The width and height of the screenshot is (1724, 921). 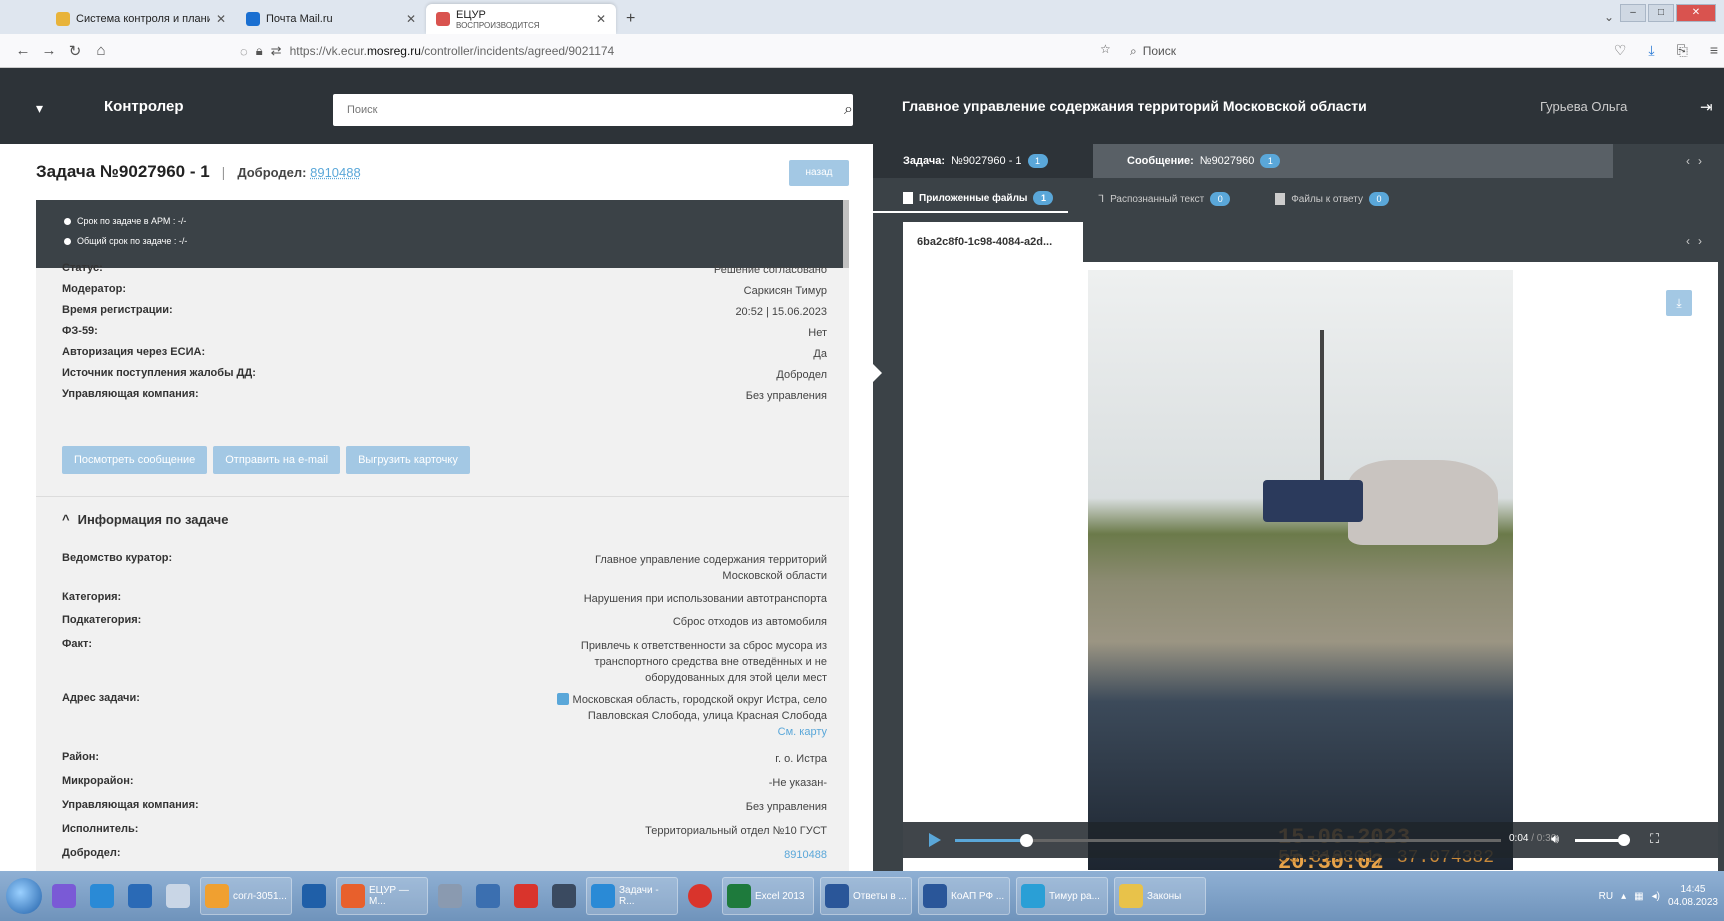 I want to click on send-email-button: Отправить на e-mail, so click(x=277, y=460).